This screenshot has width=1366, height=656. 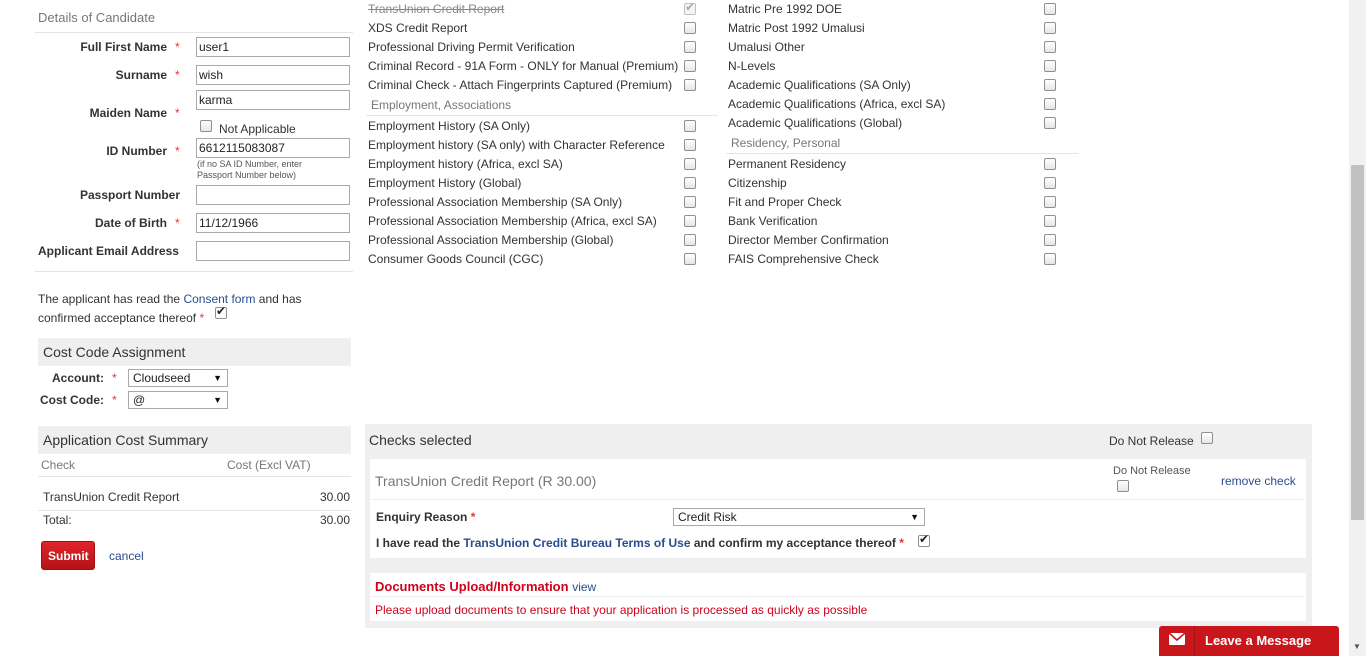 I want to click on check-fais-checkbox, so click(x=1050, y=259).